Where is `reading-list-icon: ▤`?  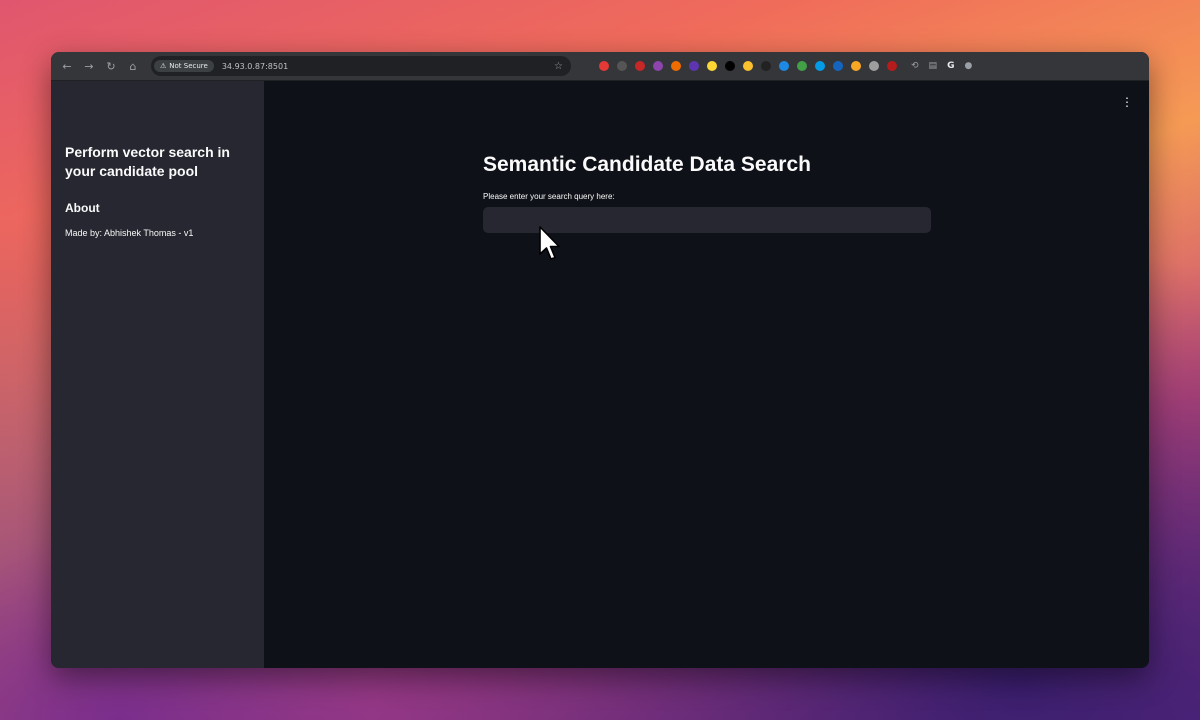 reading-list-icon: ▤ is located at coordinates (933, 66).